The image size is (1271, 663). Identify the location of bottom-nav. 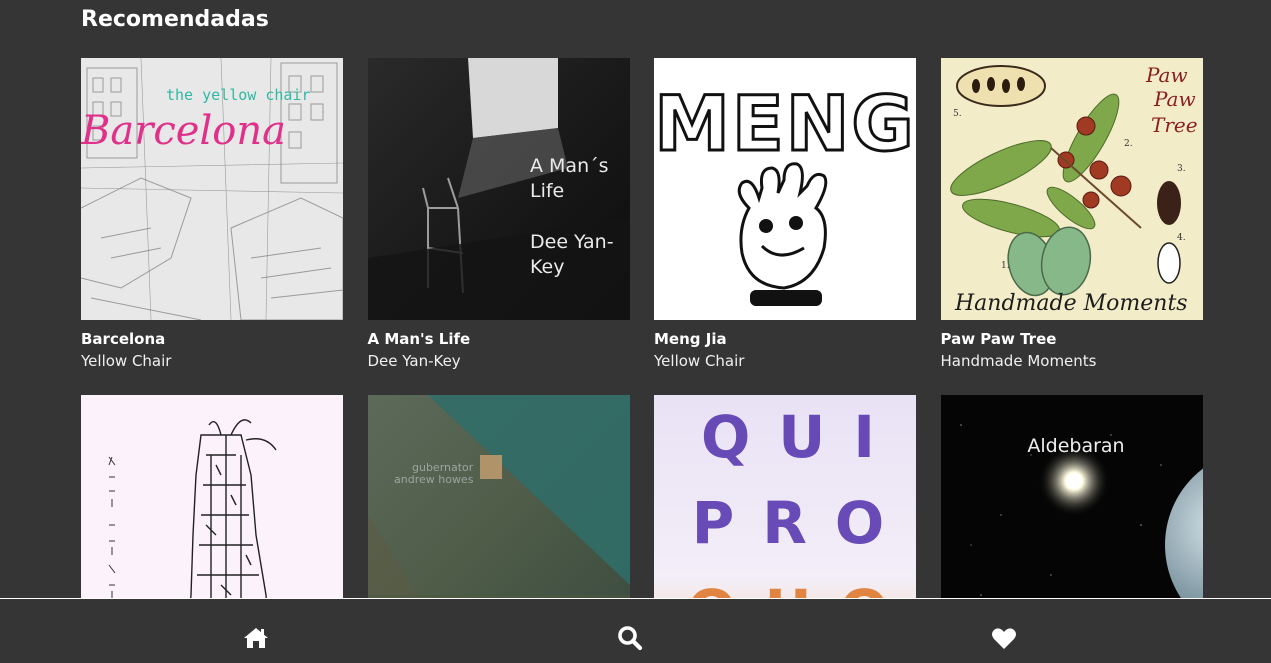
(635, 630).